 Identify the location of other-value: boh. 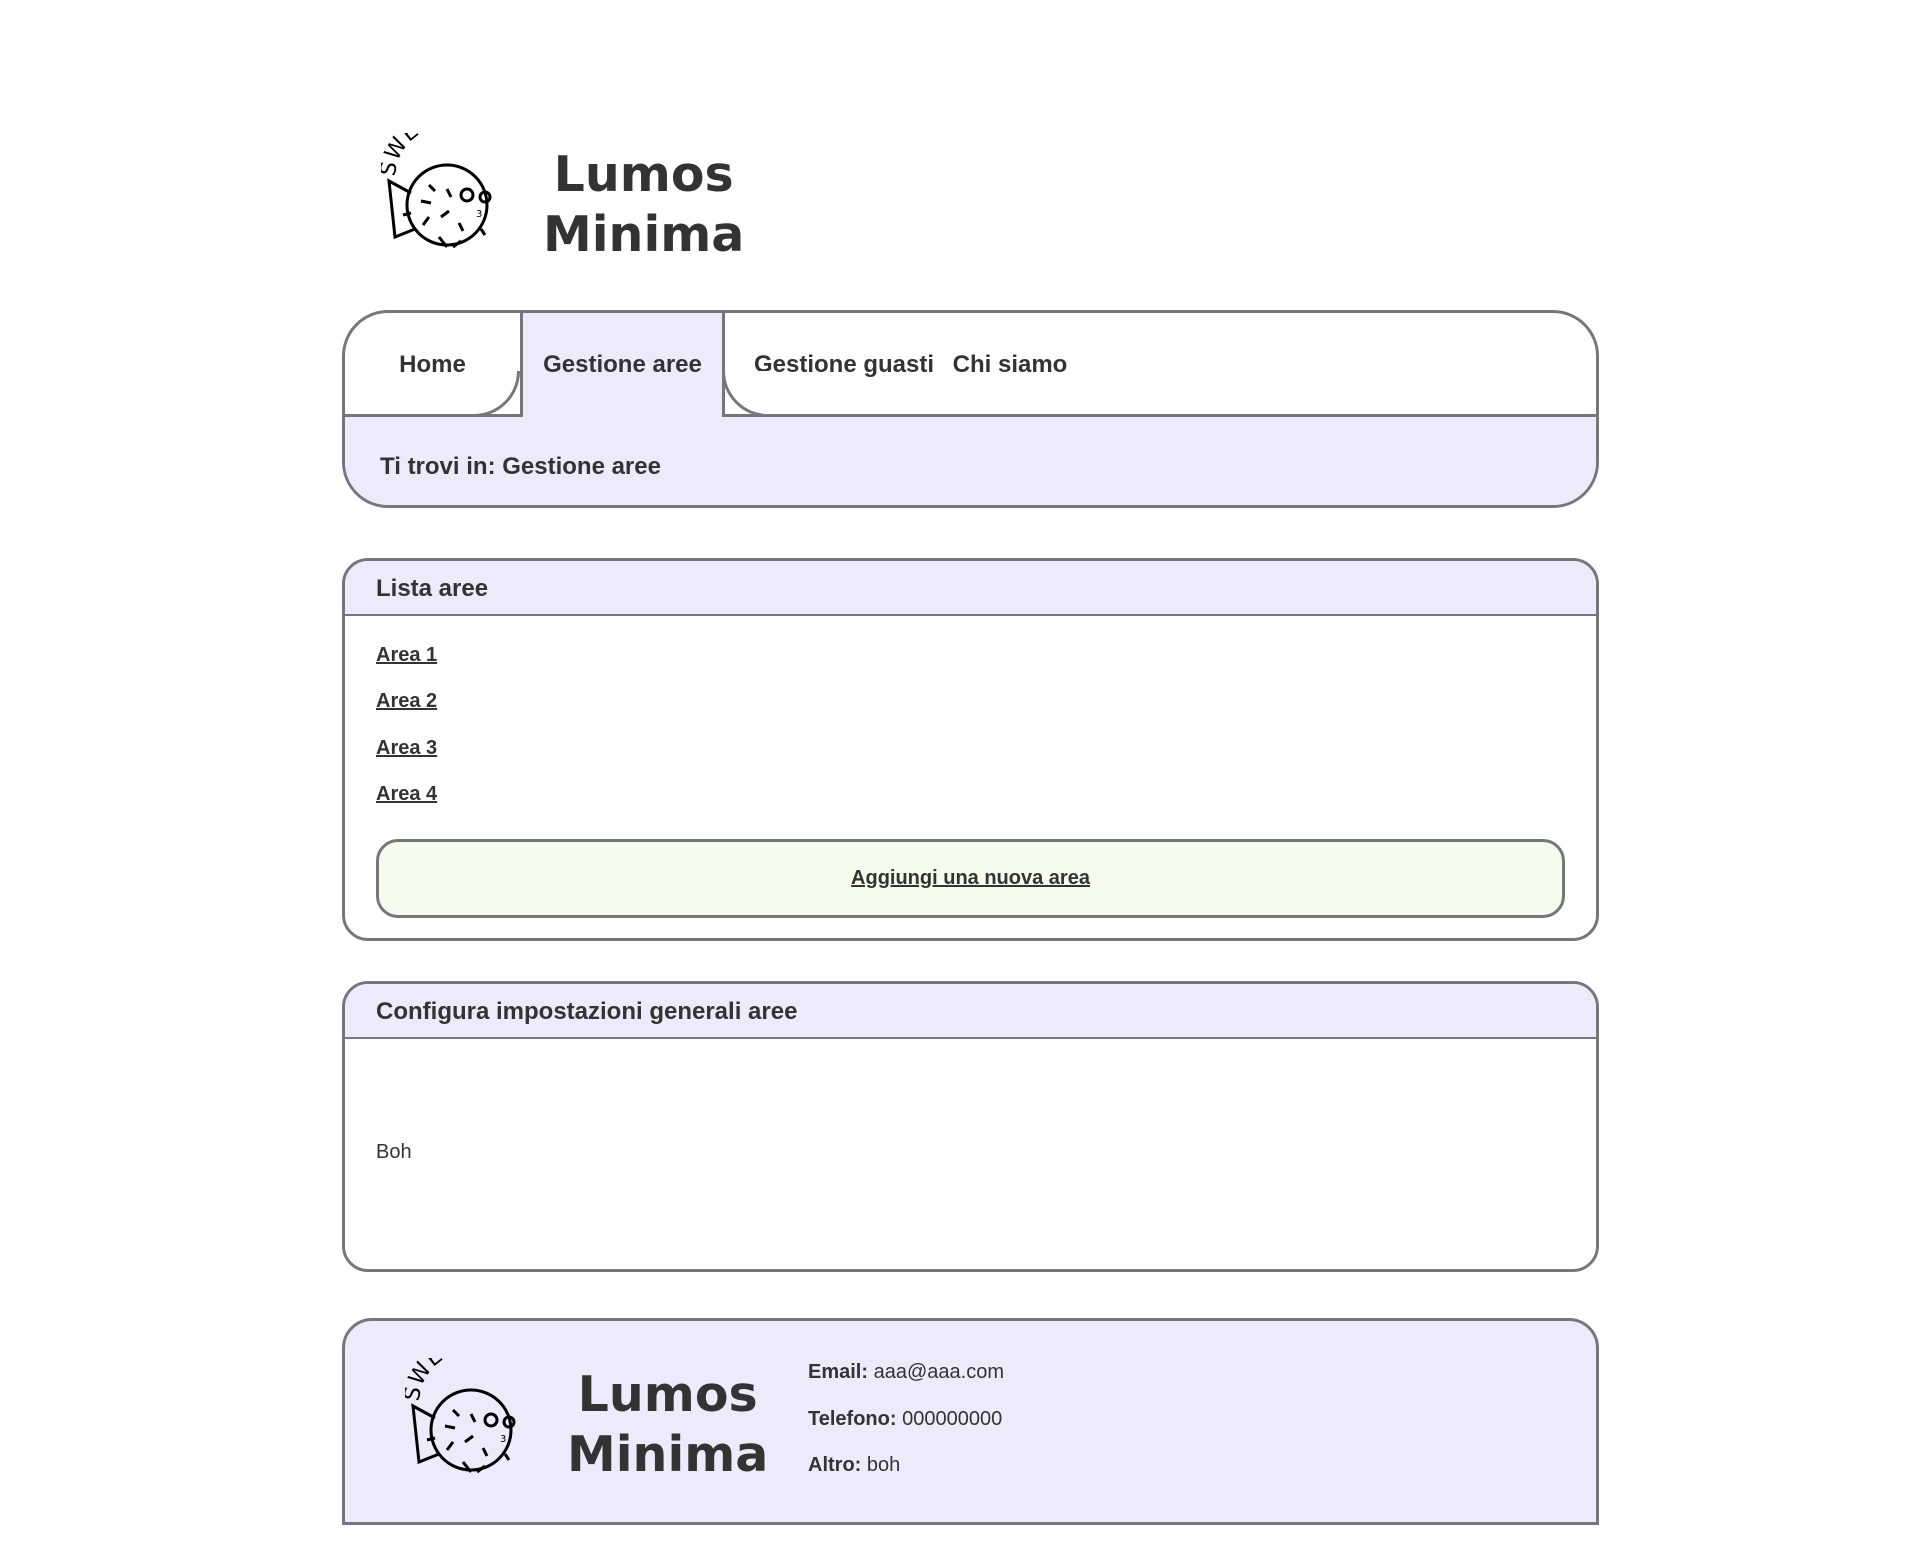
(883, 1465).